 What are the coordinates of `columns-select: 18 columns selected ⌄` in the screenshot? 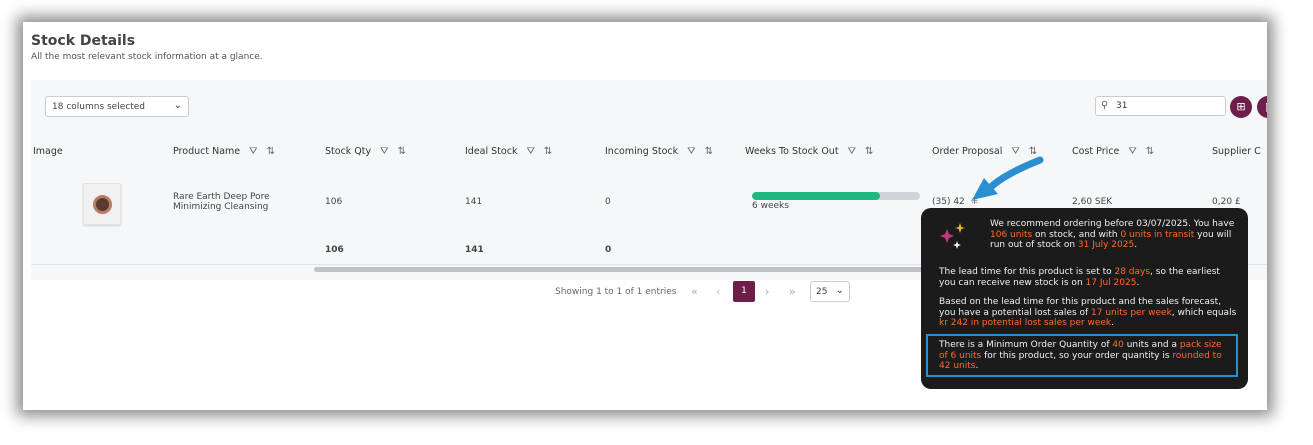 It's located at (117, 106).